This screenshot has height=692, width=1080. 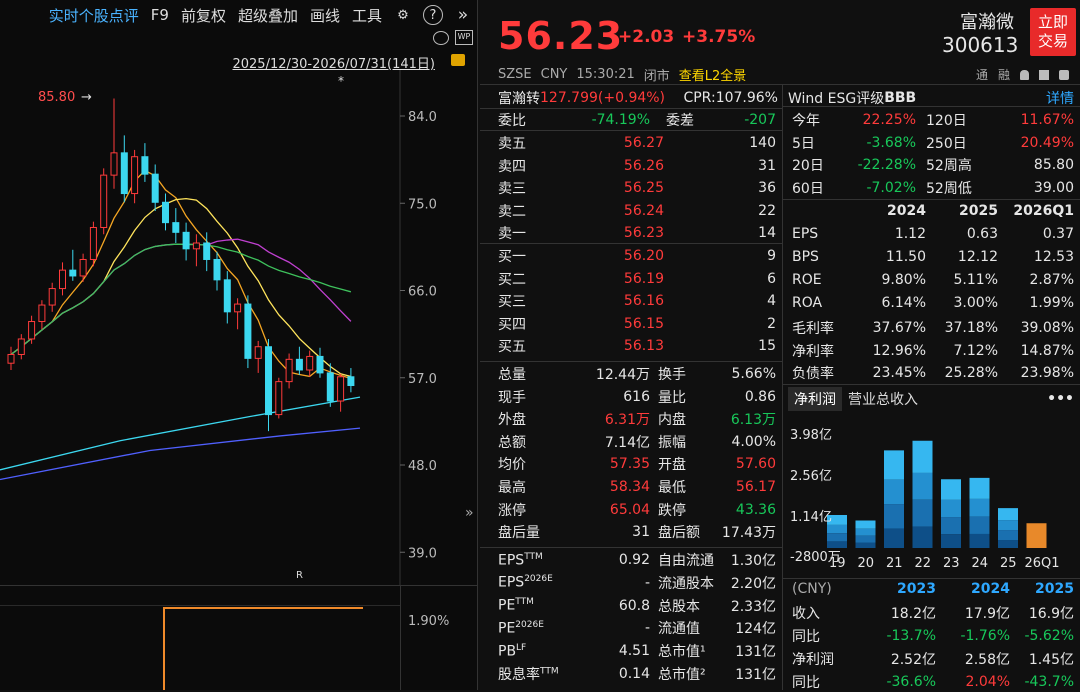 What do you see at coordinates (755, 629) in the screenshot?
I see `valuation-value-2: 124亿` at bounding box center [755, 629].